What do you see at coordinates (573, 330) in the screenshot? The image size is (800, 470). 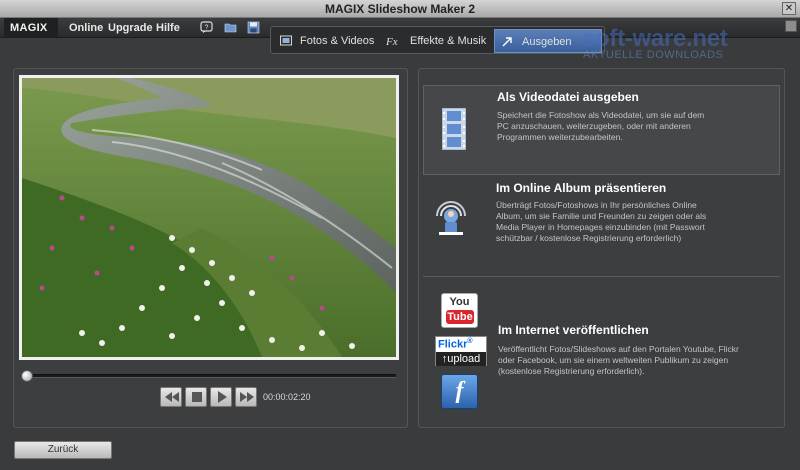 I see `option-title: Im Internet veröffentlichen` at bounding box center [573, 330].